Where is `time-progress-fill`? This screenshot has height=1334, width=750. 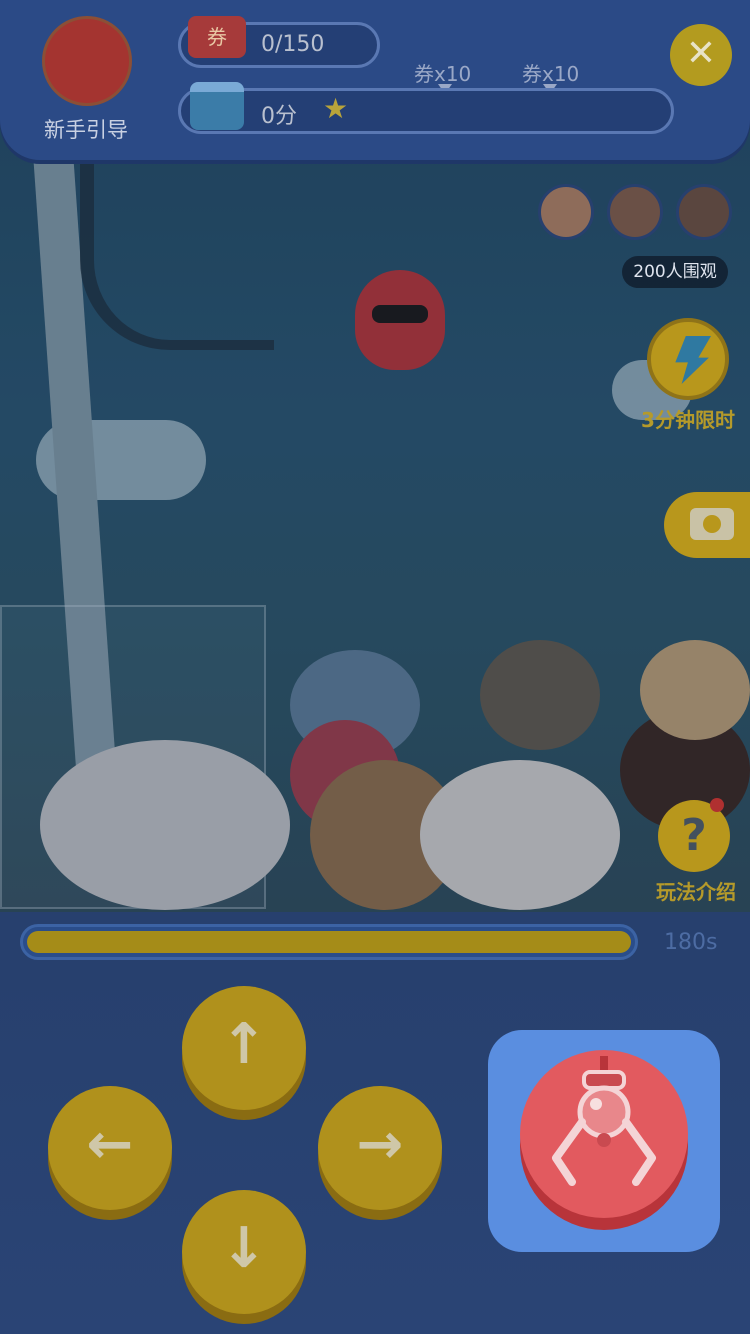
time-progress-fill is located at coordinates (329, 942).